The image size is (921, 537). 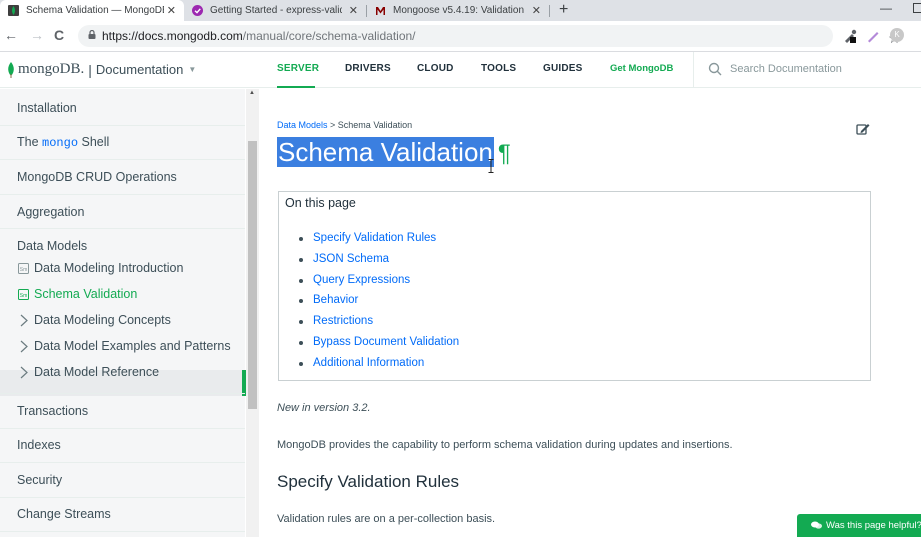 I want to click on sidebar-item-security: Security, so click(x=122, y=480).